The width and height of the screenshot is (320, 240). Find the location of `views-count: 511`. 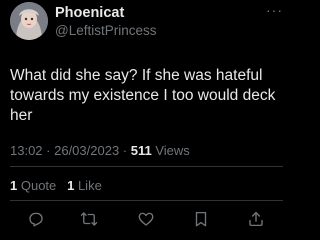

views-count: 511 is located at coordinates (141, 150).